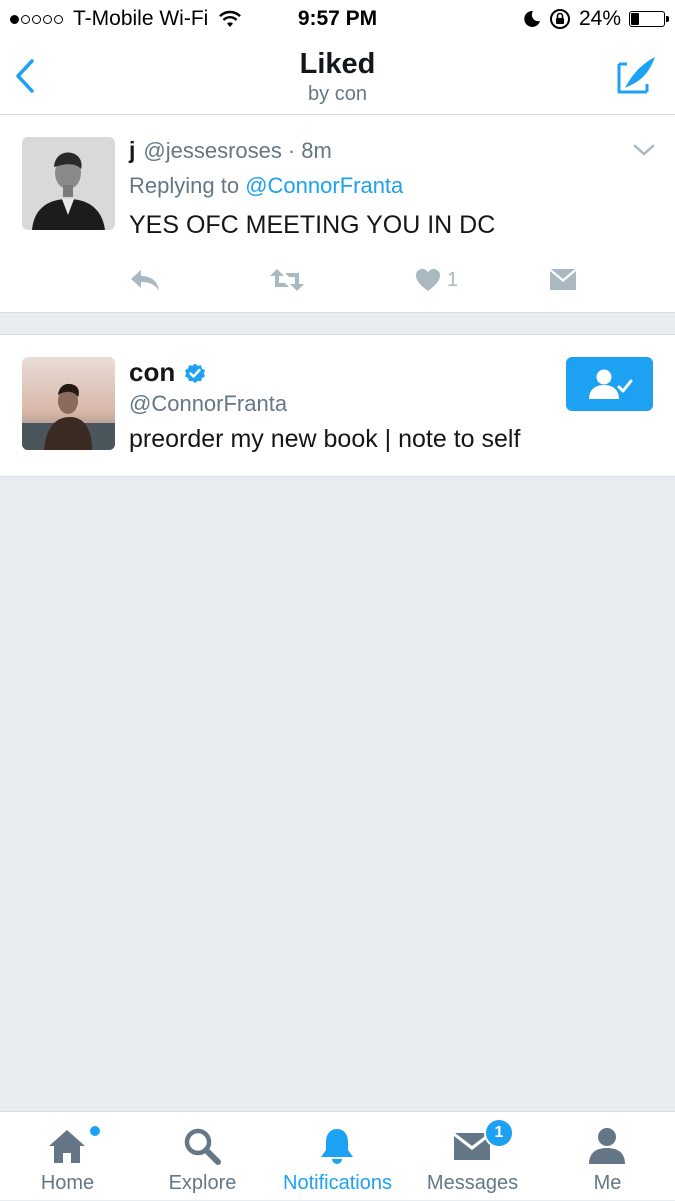  What do you see at coordinates (607, 1183) in the screenshot?
I see `tab-label: Me` at bounding box center [607, 1183].